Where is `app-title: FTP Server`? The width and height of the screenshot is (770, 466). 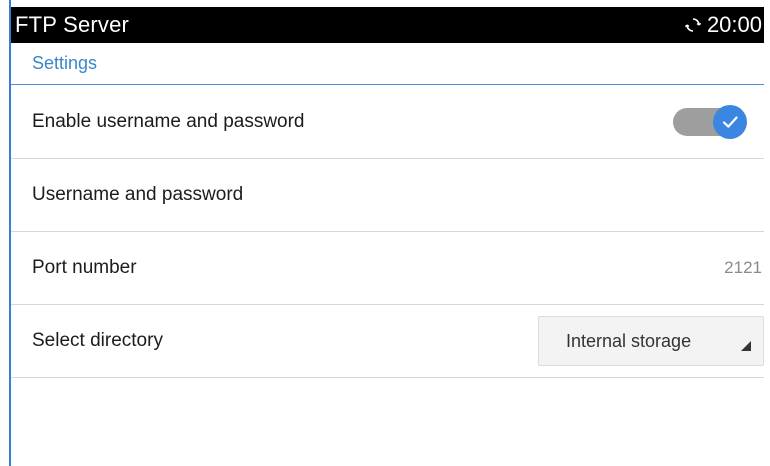 app-title: FTP Server is located at coordinates (72, 24).